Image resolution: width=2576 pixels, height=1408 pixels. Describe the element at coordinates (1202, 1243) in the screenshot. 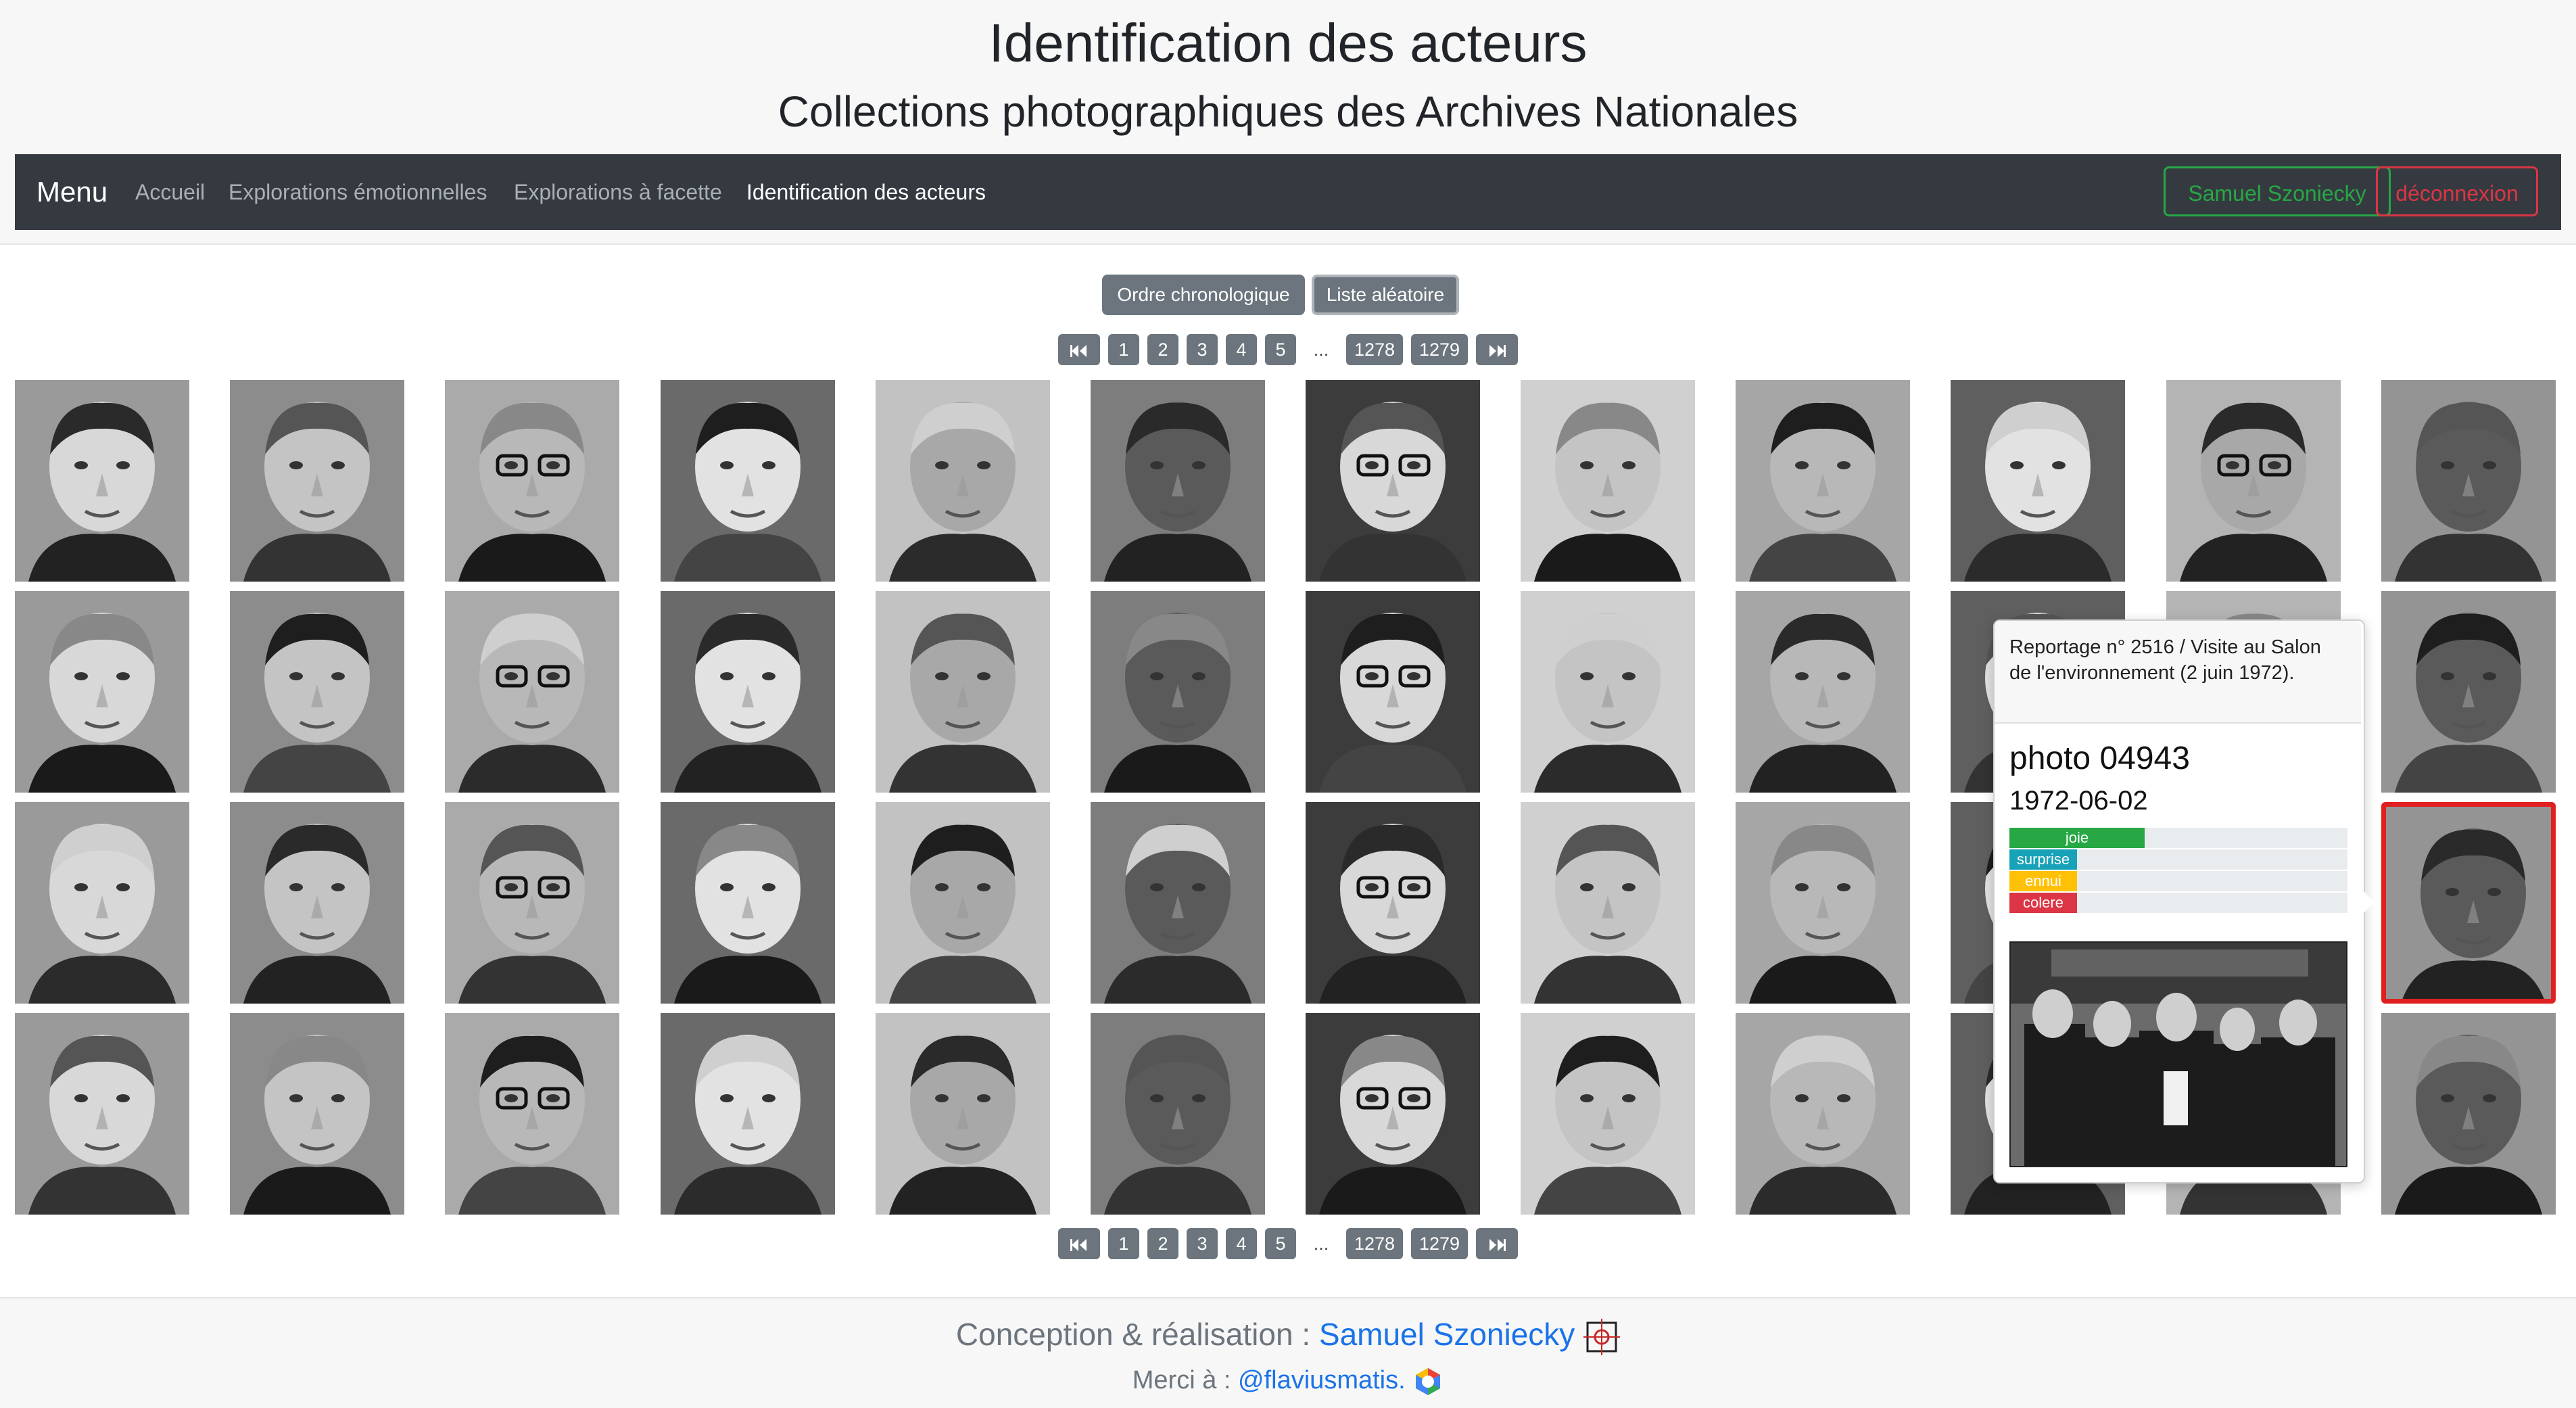

I see `pagination-page-3: 3` at that location.